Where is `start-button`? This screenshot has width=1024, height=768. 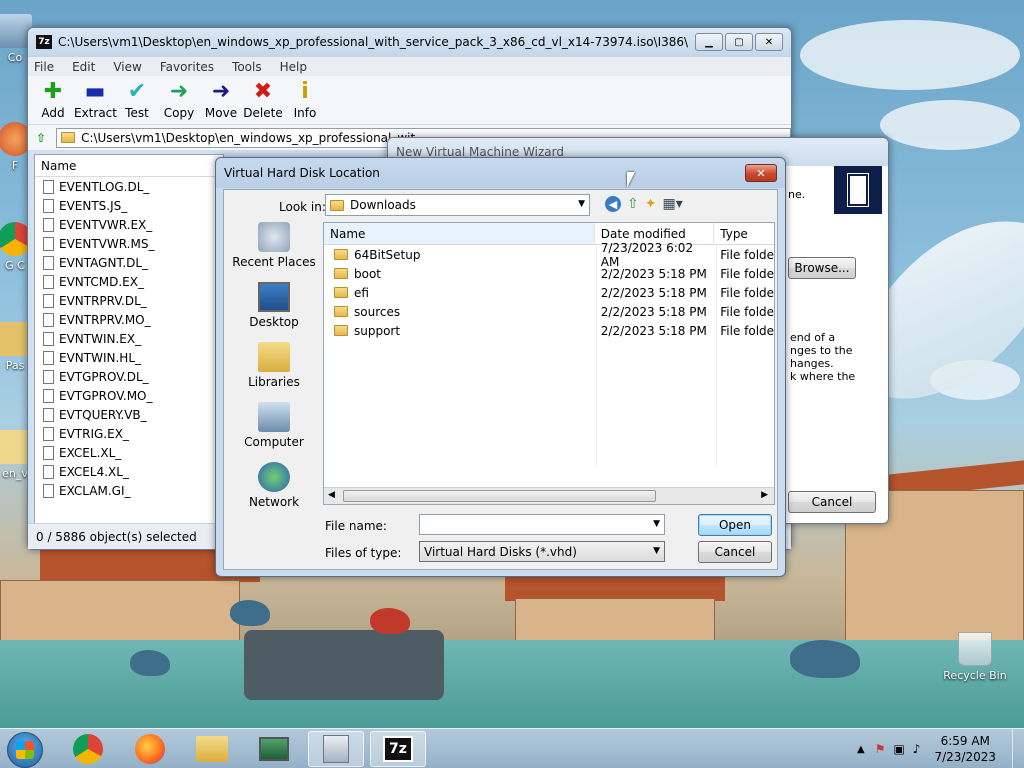 start-button is located at coordinates (25, 750).